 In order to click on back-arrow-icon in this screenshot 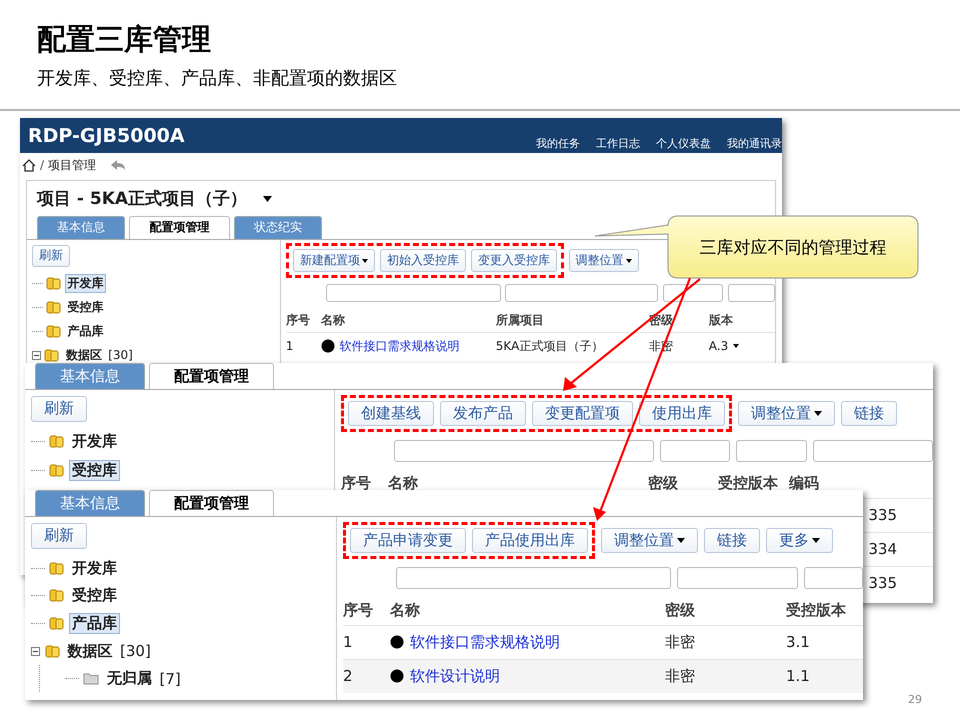, I will do `click(118, 165)`.